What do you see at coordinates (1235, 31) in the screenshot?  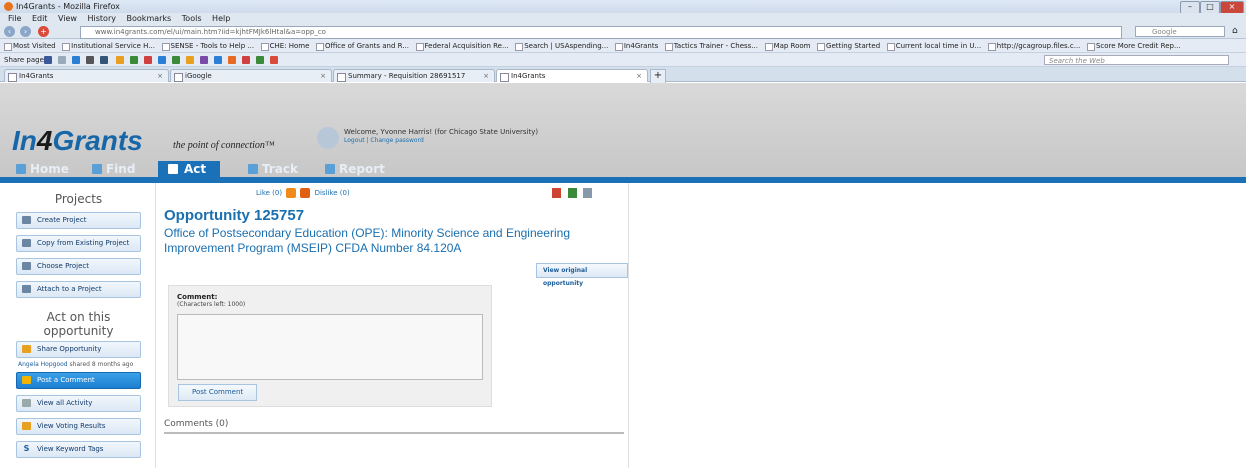 I see `home-icon: ⌂` at bounding box center [1235, 31].